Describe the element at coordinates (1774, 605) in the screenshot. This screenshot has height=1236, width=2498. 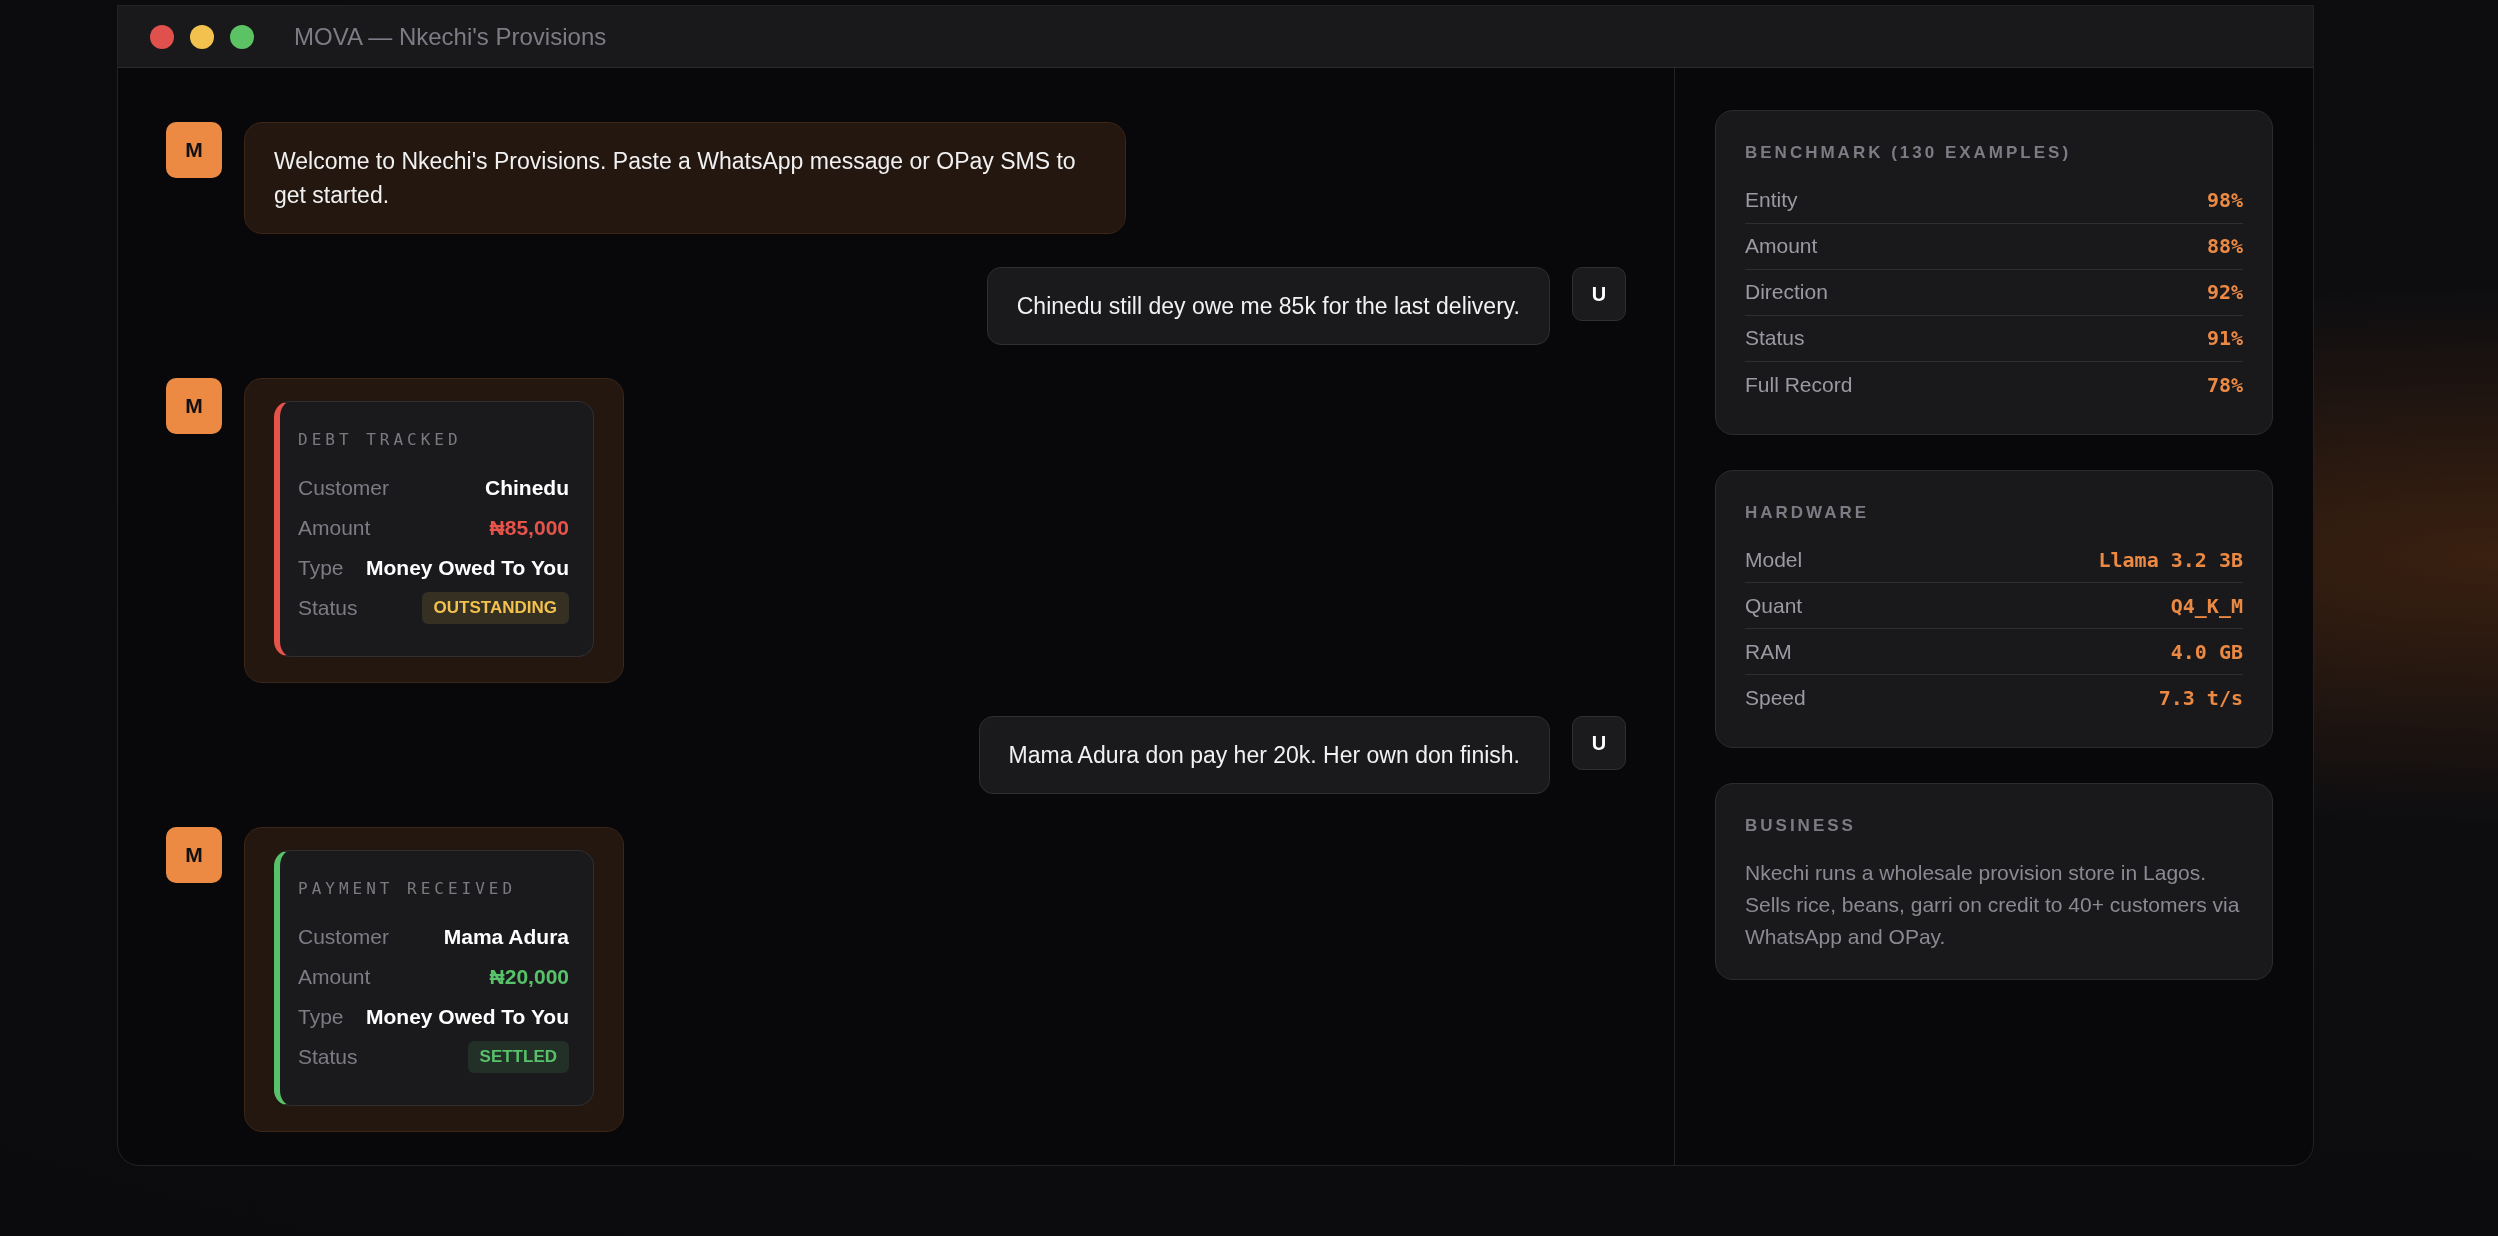
I see `stat-label: Quant` at that location.